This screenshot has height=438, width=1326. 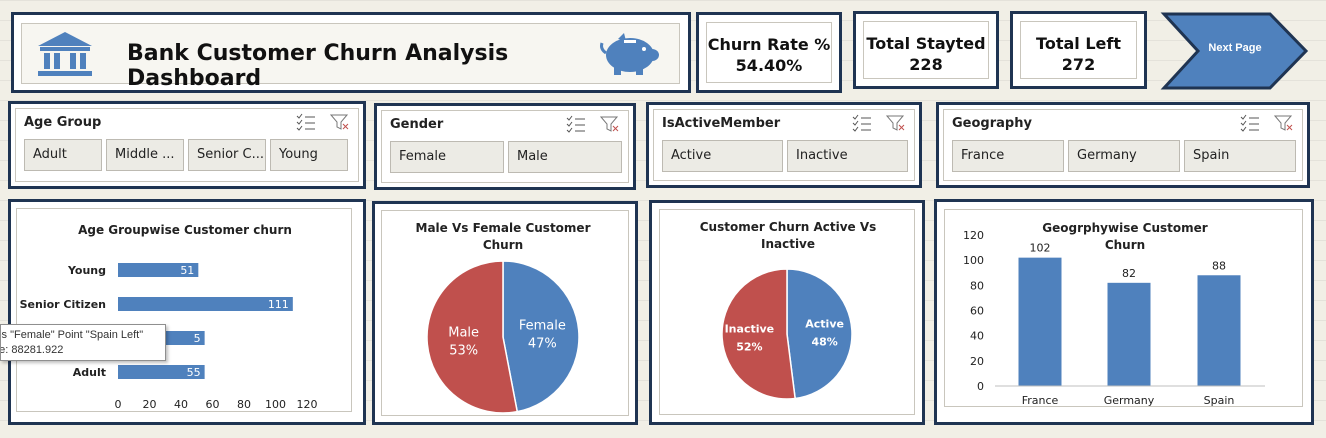 I want to click on geo-y-tick-1: 20, so click(x=977, y=361).